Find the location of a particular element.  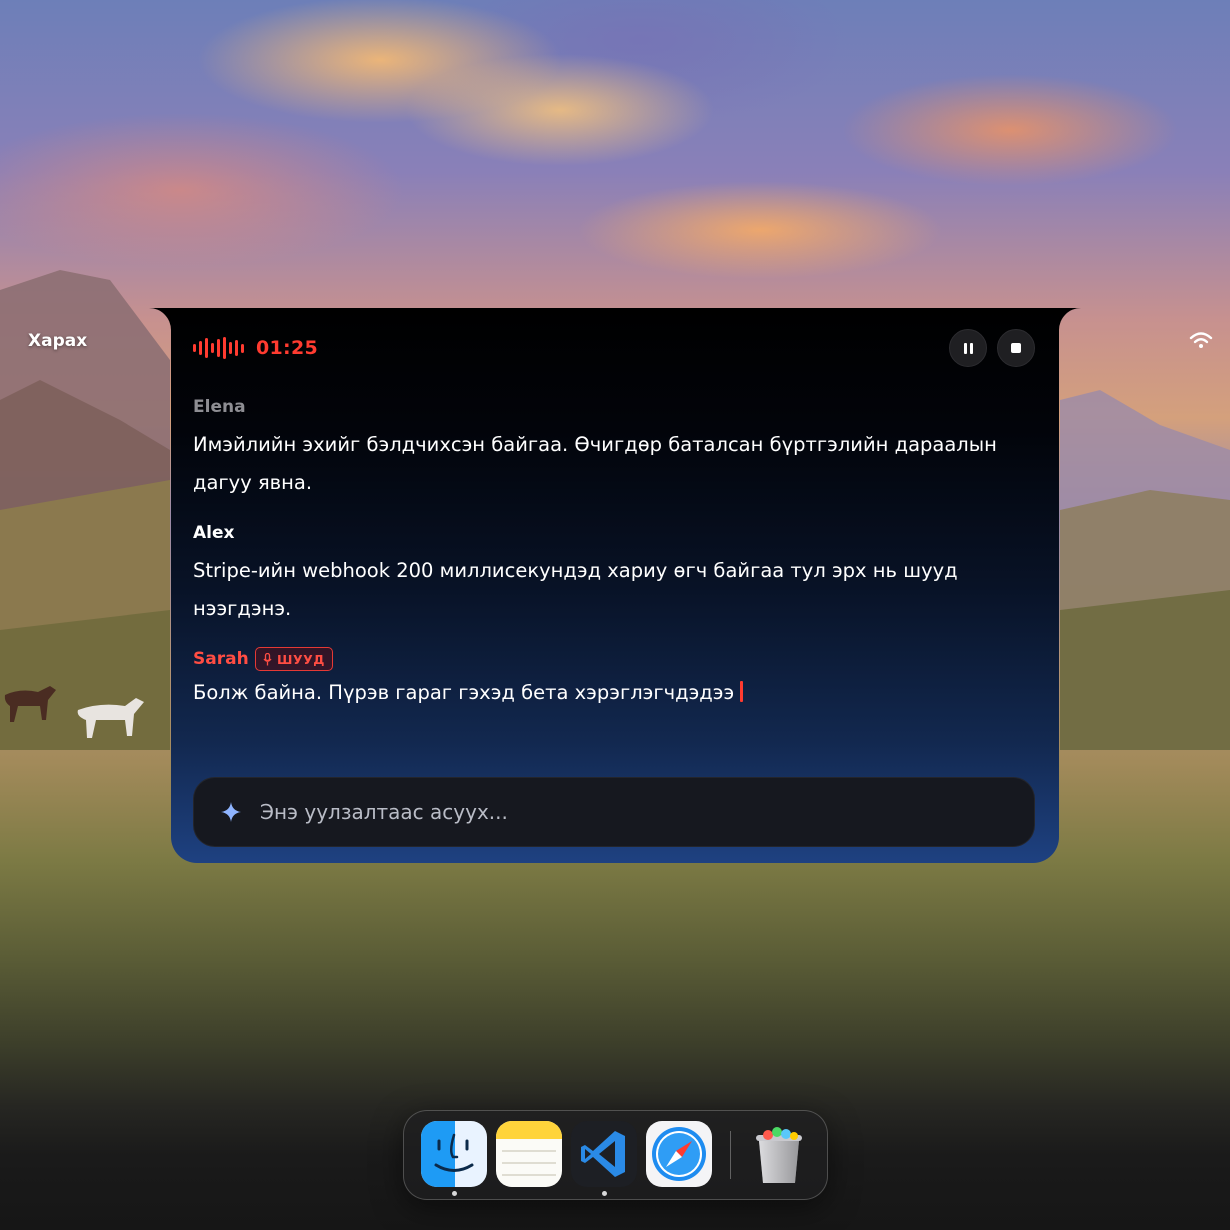

dock is located at coordinates (615, 1155).